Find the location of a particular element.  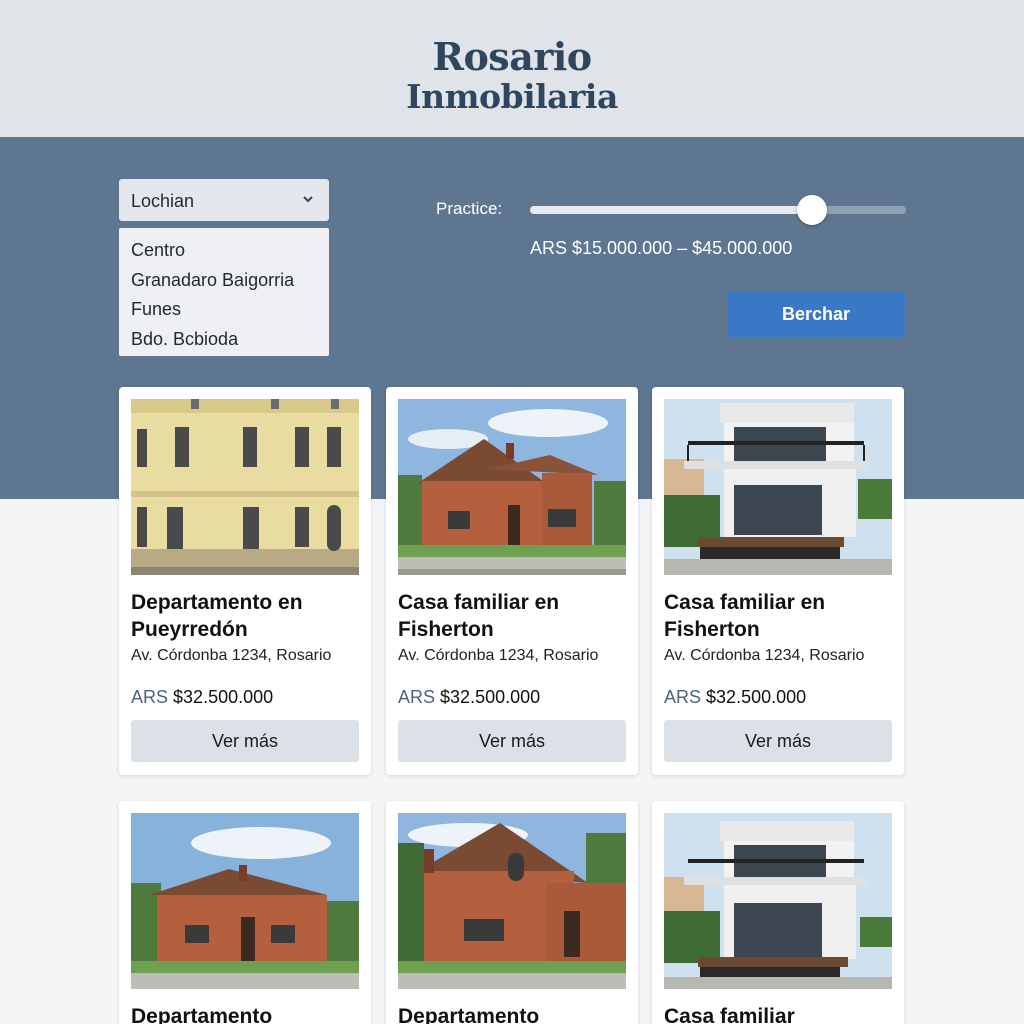

listing-card: Casa familiar is located at coordinates (778, 912).